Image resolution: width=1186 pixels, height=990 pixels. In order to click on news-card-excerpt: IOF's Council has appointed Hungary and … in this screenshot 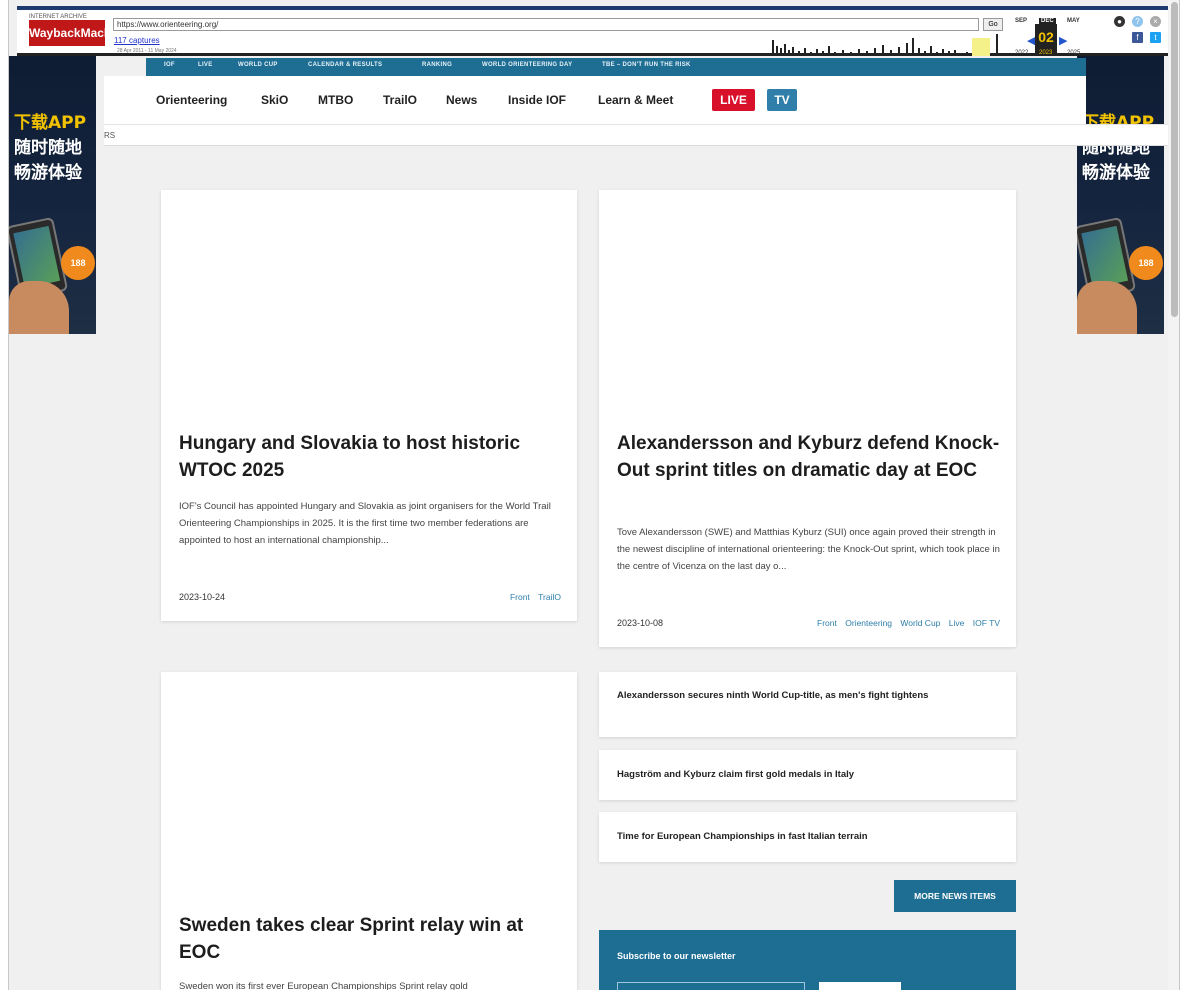, I will do `click(365, 523)`.